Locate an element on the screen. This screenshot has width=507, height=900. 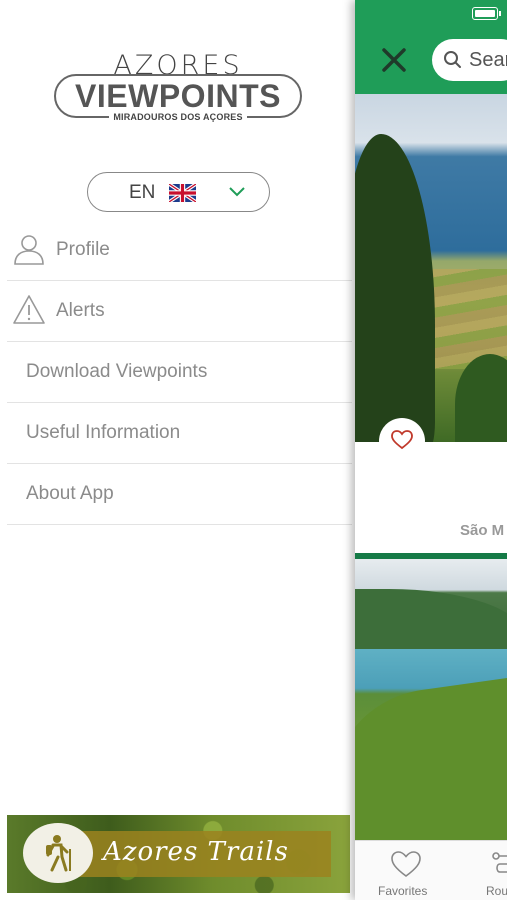
photo-hill is located at coordinates (431, 619).